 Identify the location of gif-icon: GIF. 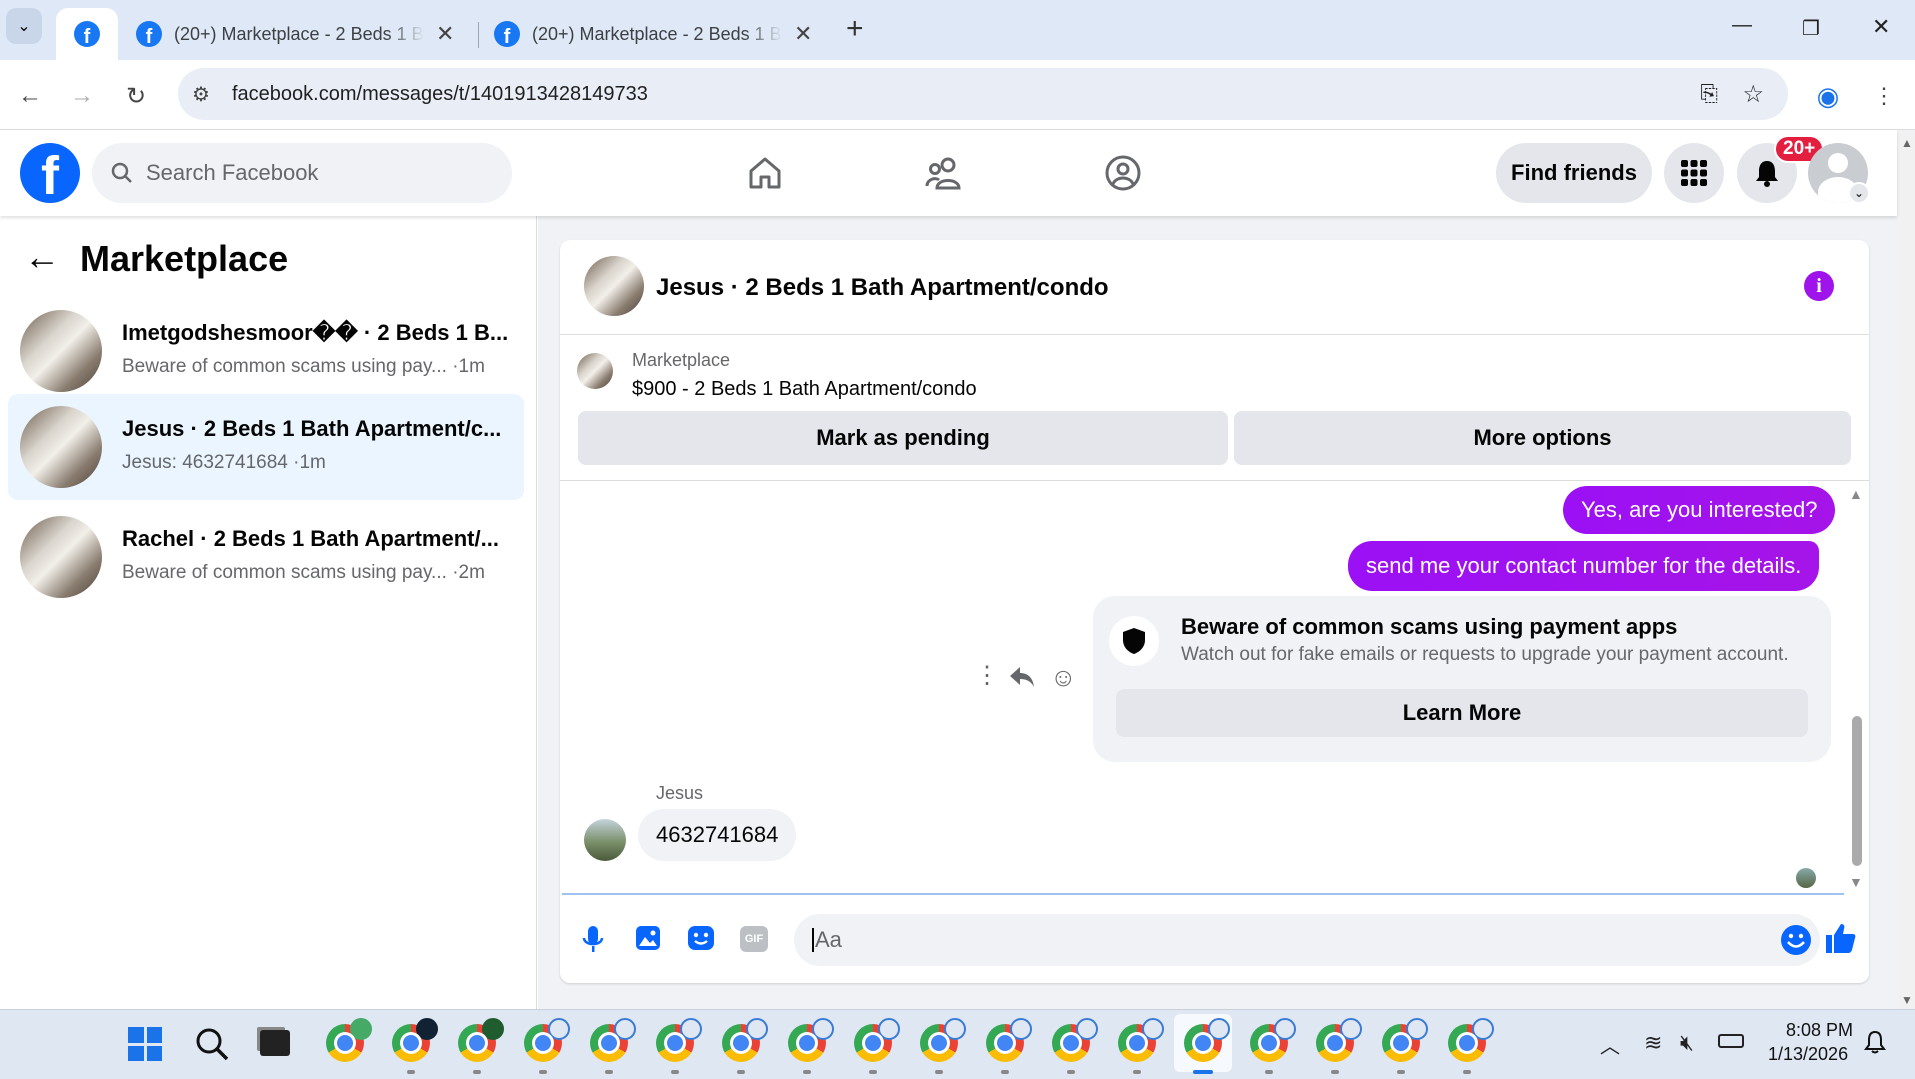
(754, 939).